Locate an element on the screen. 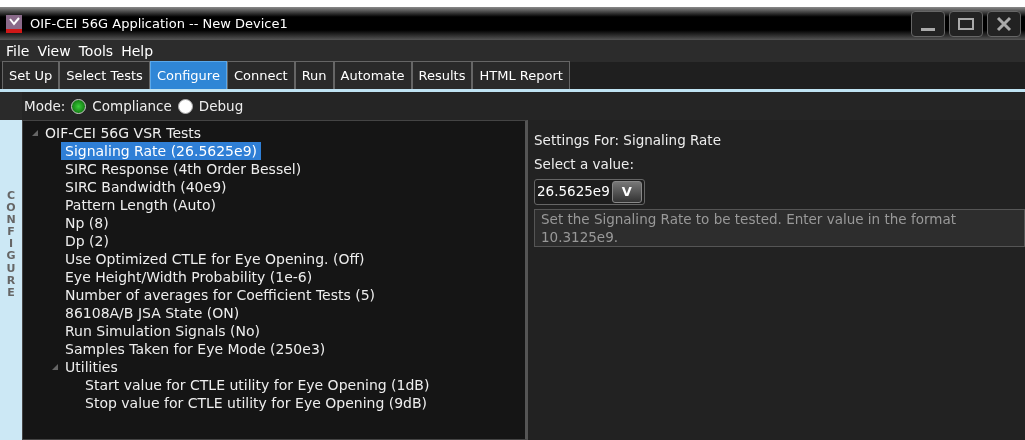 This screenshot has height=440, width=1025. minimize-button is located at coordinates (928, 23).